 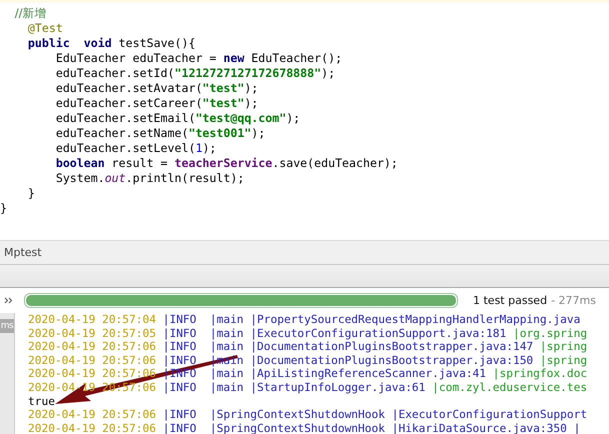 I want to click on code-line: eduTeacher.setCareer("test");, so click(x=157, y=103).